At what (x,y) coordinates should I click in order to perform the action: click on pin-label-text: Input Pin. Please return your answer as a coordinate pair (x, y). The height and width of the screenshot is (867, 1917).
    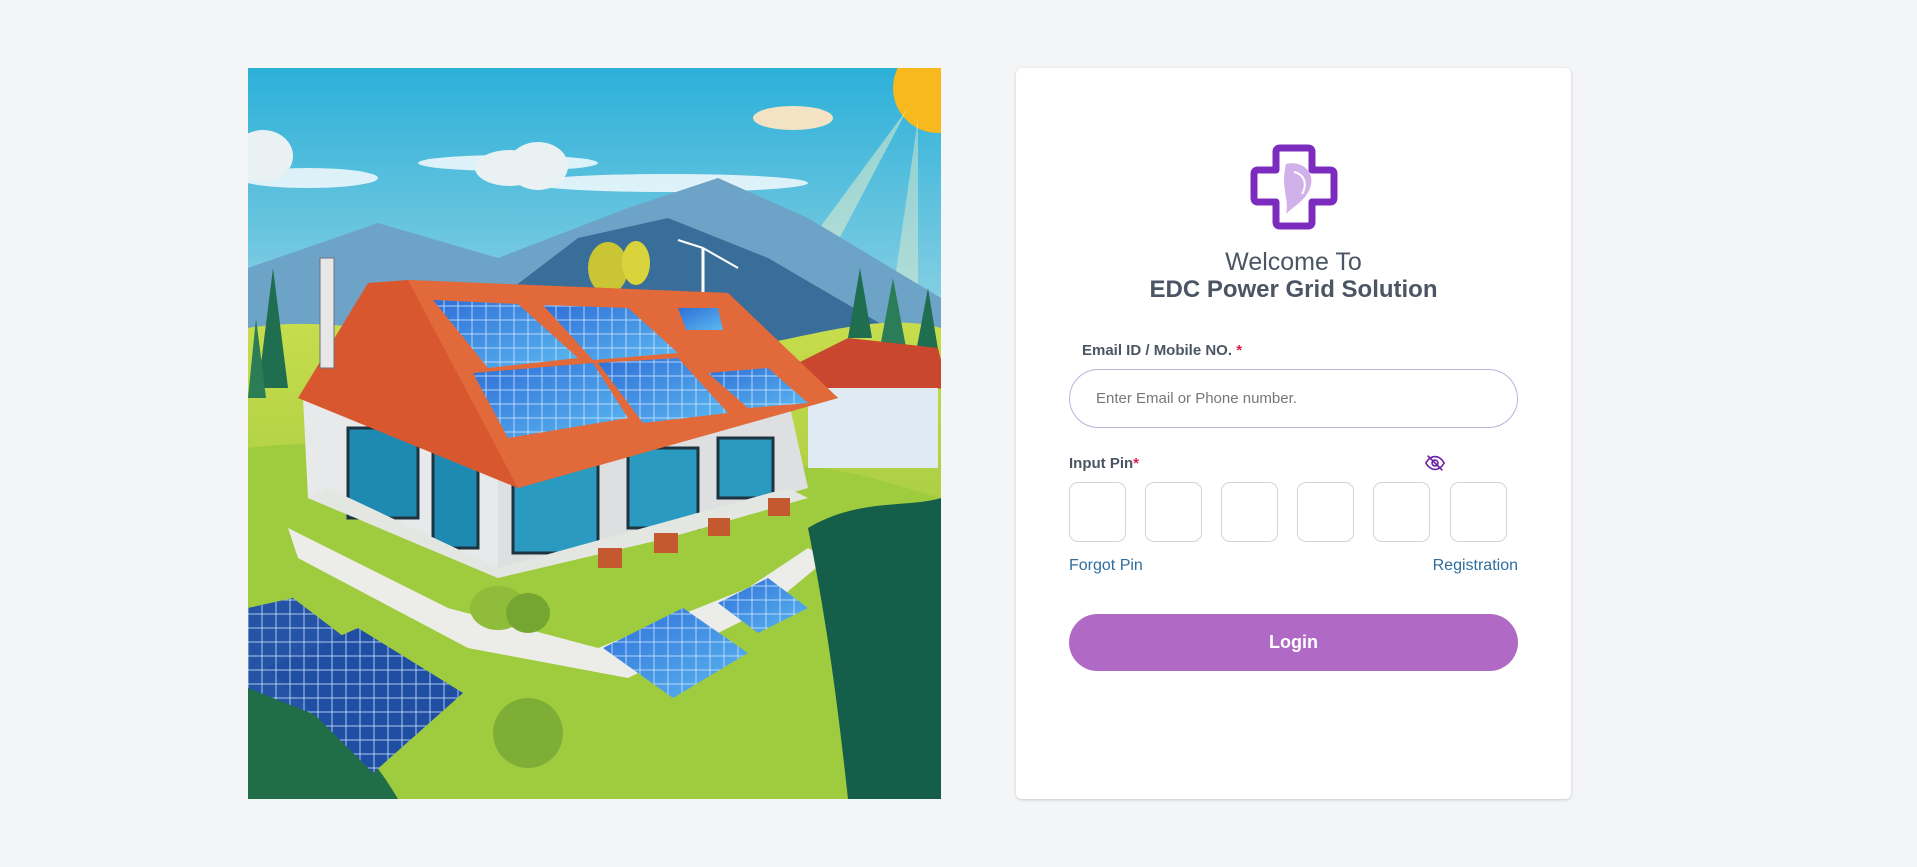
    Looking at the image, I should click on (1101, 463).